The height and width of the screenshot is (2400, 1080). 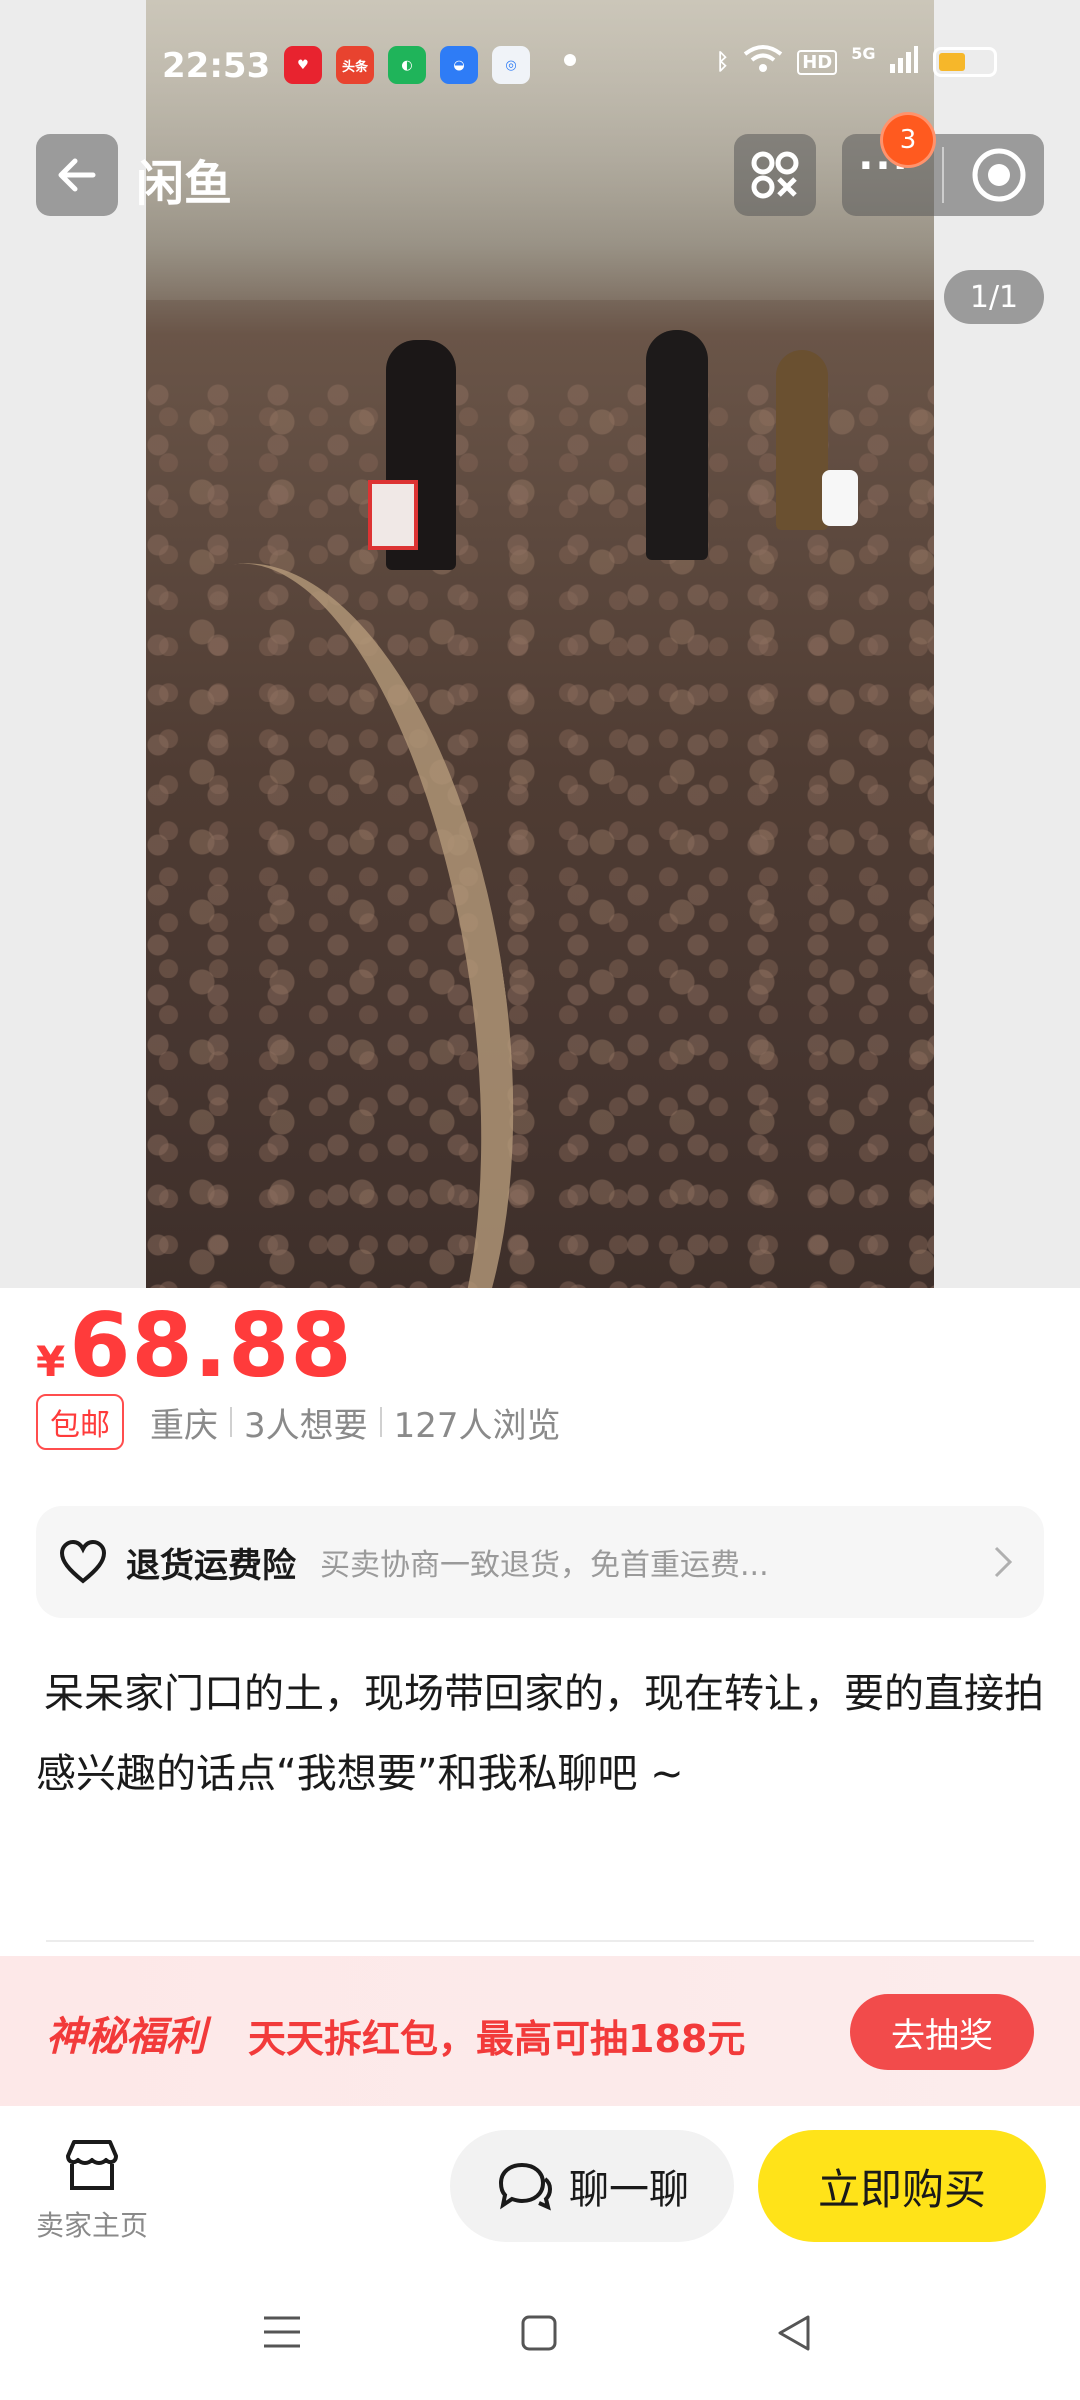 What do you see at coordinates (723, 62) in the screenshot?
I see `bluetooth-icon: ᛒ` at bounding box center [723, 62].